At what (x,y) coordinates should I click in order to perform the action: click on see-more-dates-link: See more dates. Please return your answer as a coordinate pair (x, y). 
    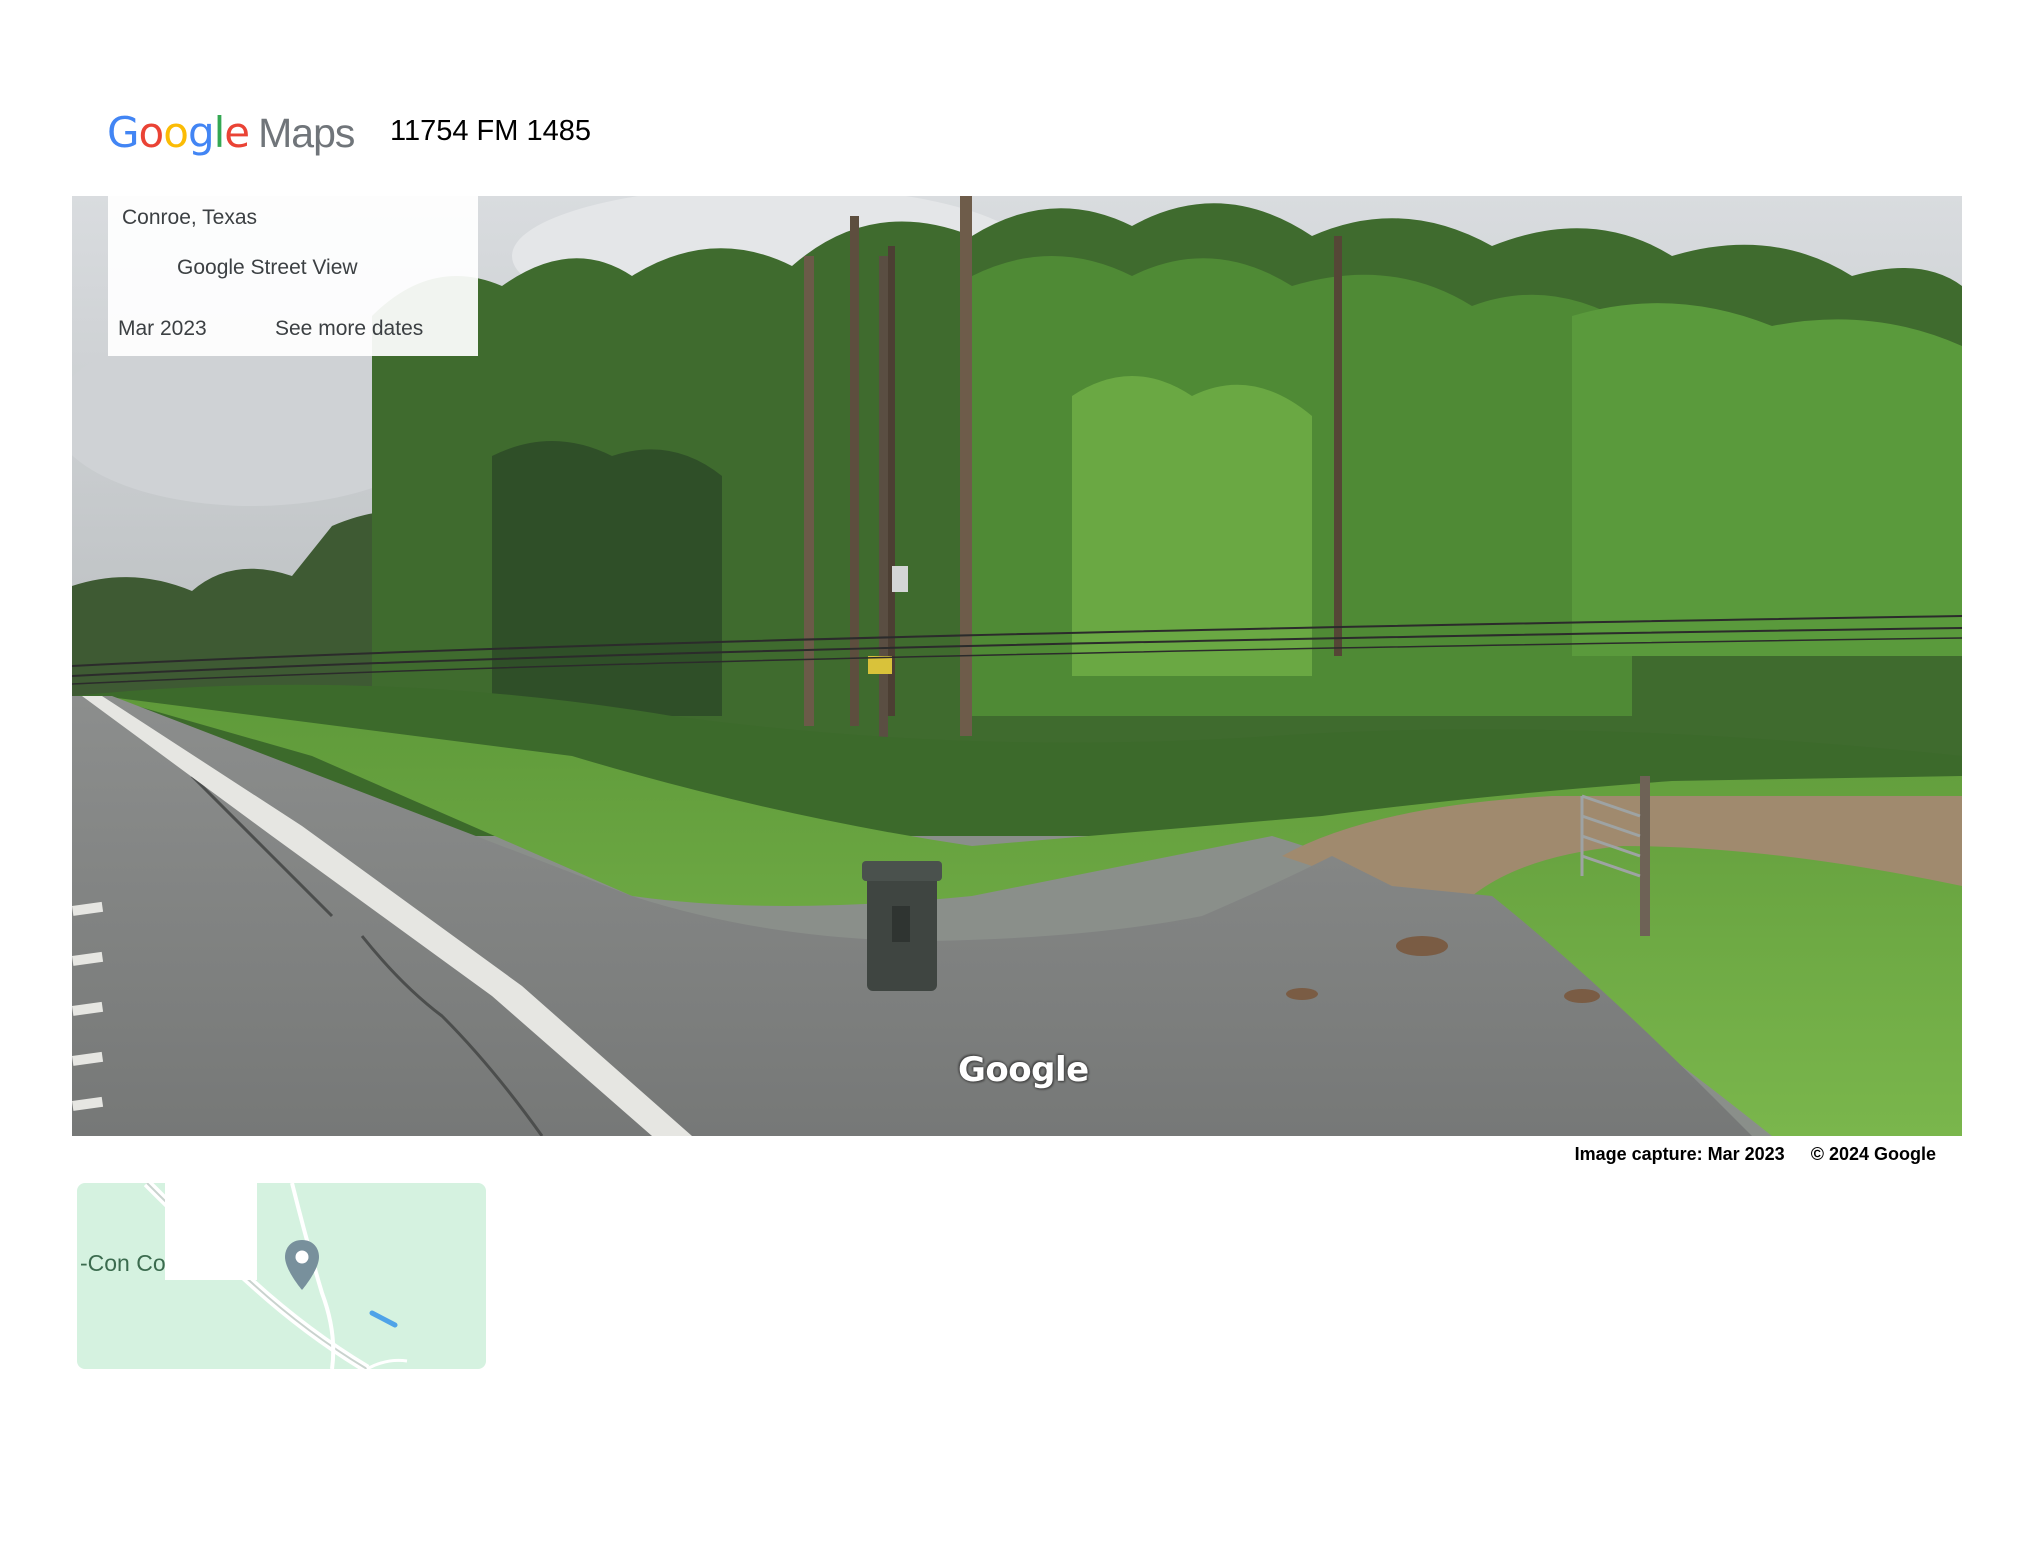
    Looking at the image, I should click on (349, 329).